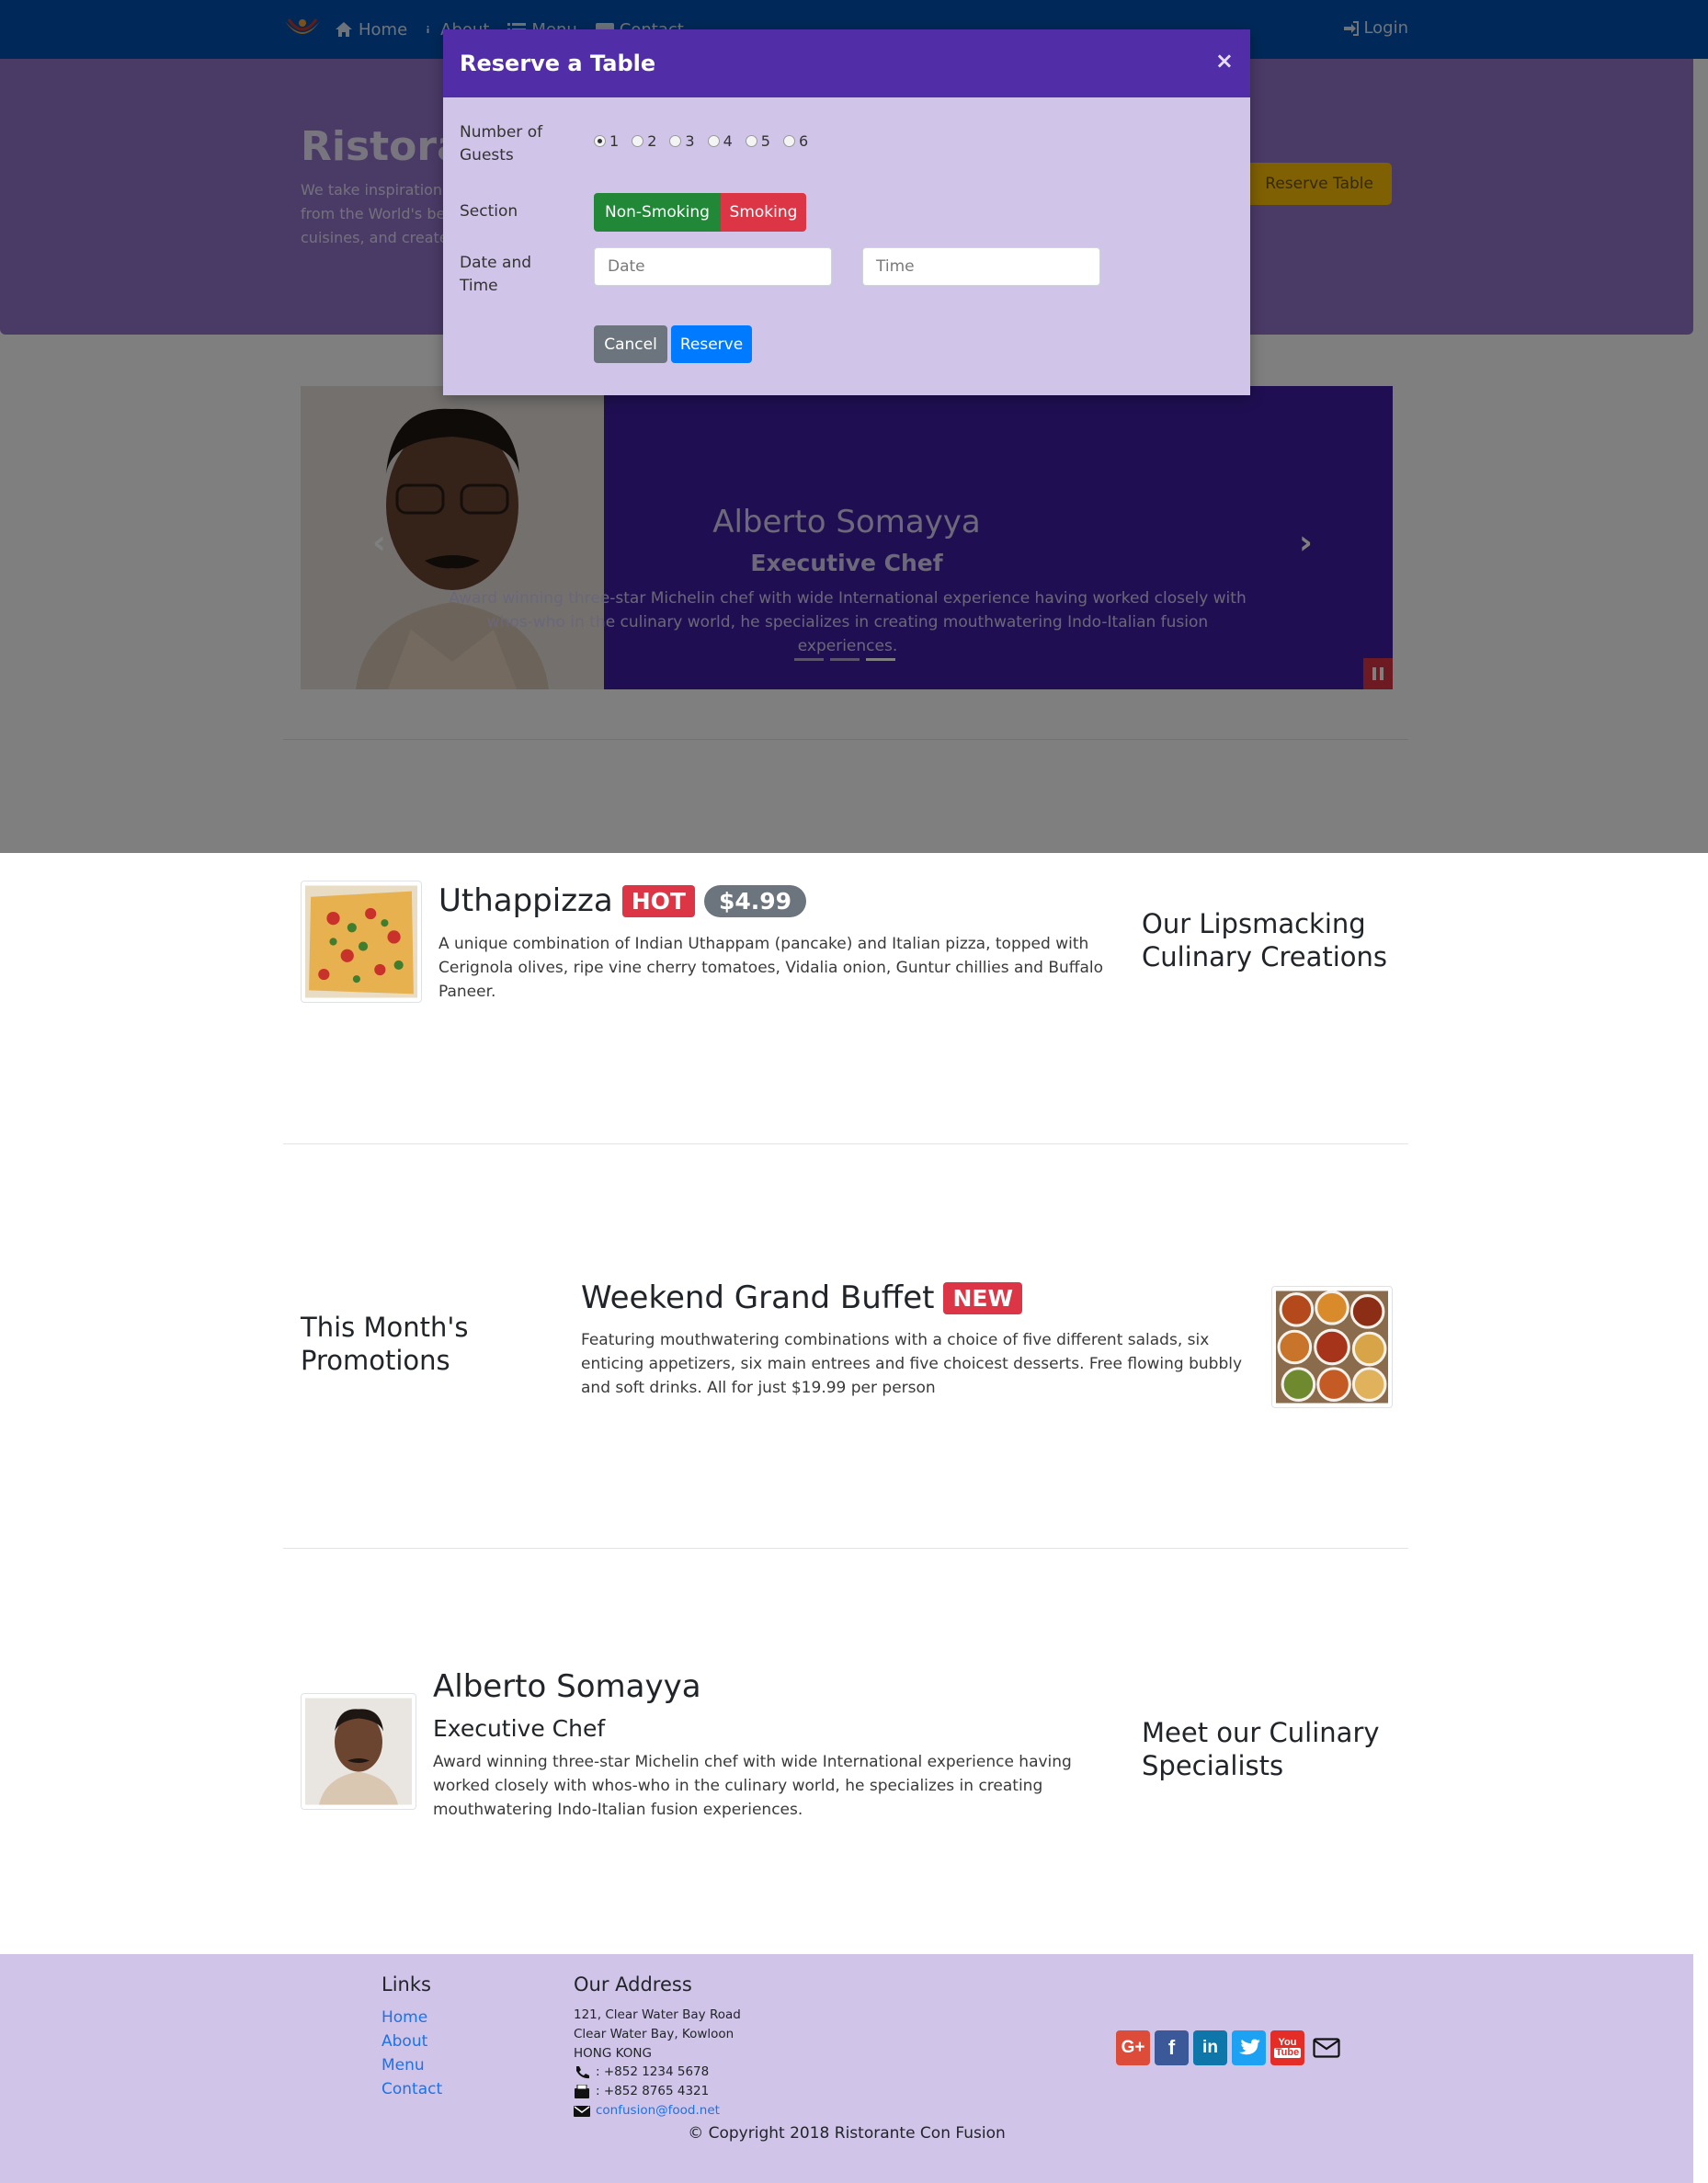  What do you see at coordinates (690, 141) in the screenshot?
I see `guests-option-label: 3` at bounding box center [690, 141].